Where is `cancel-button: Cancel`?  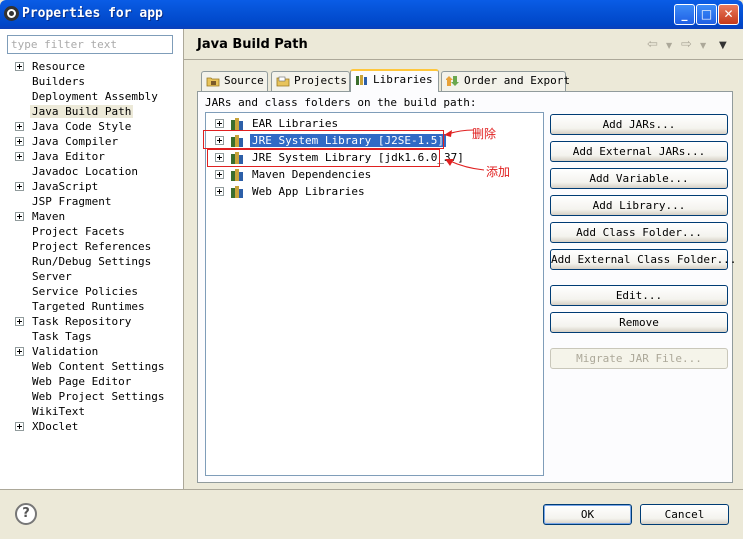
cancel-button: Cancel is located at coordinates (684, 514).